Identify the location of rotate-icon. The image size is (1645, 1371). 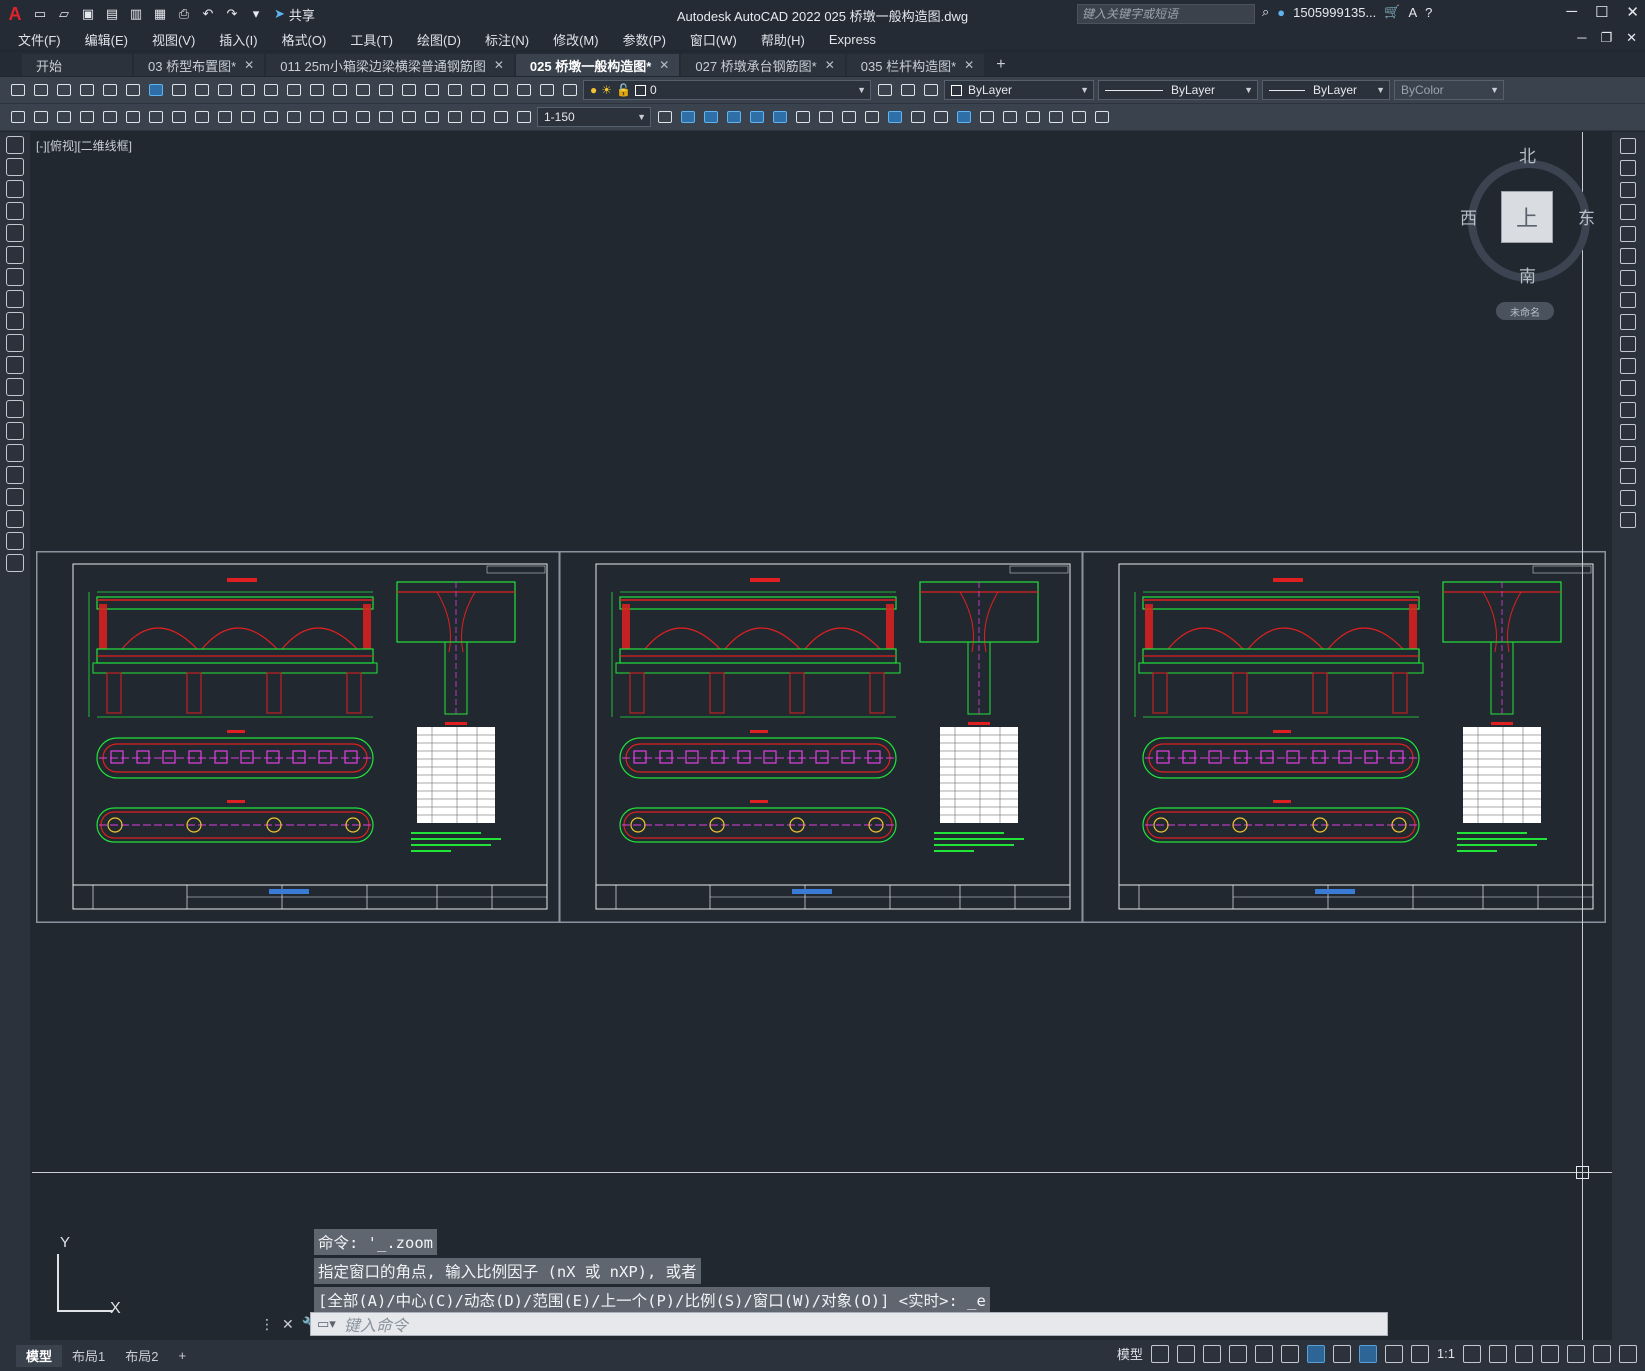
(1628, 278).